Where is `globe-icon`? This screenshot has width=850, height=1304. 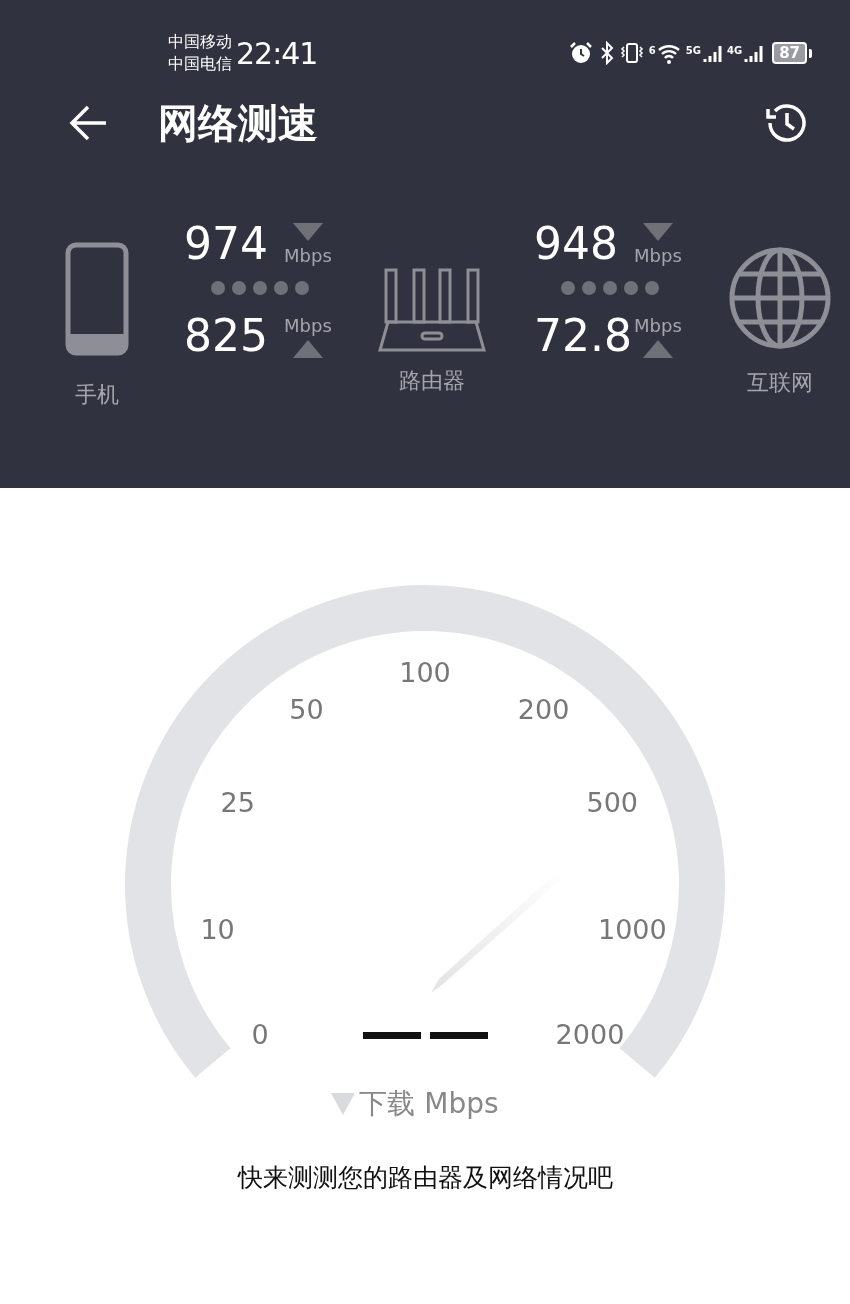
globe-icon is located at coordinates (780, 298).